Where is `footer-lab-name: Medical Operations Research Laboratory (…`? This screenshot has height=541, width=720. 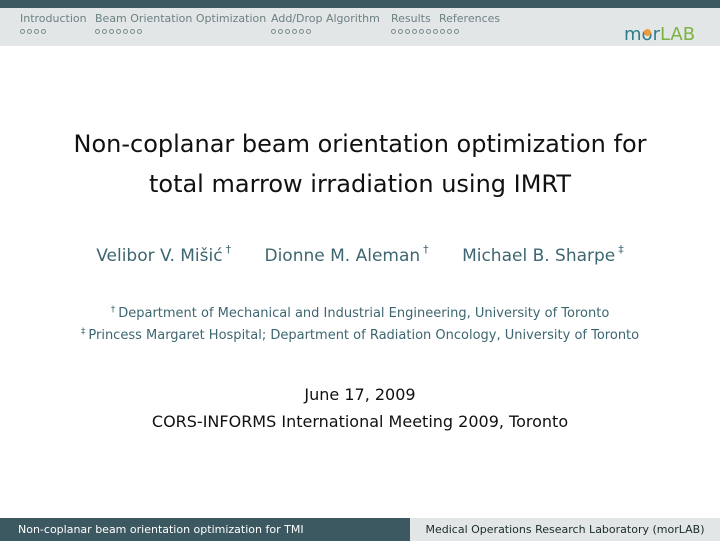 footer-lab-name: Medical Operations Research Laboratory (… is located at coordinates (565, 529).